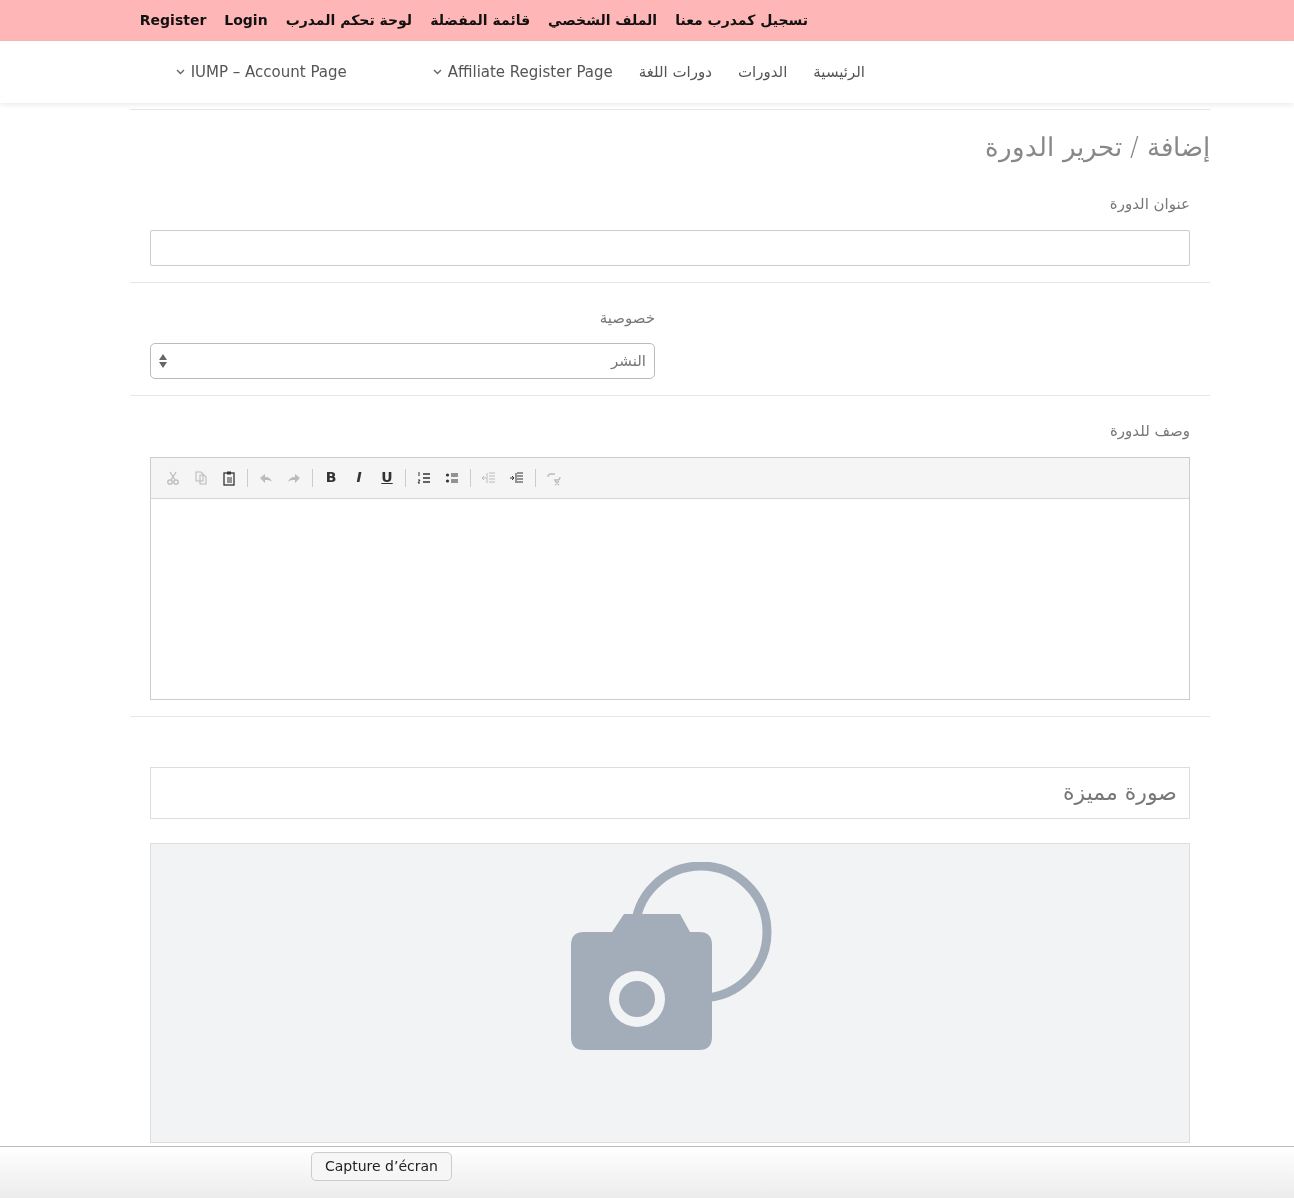 The image size is (1294, 1198). Describe the element at coordinates (387, 477) in the screenshot. I see `underline-button: U` at that location.